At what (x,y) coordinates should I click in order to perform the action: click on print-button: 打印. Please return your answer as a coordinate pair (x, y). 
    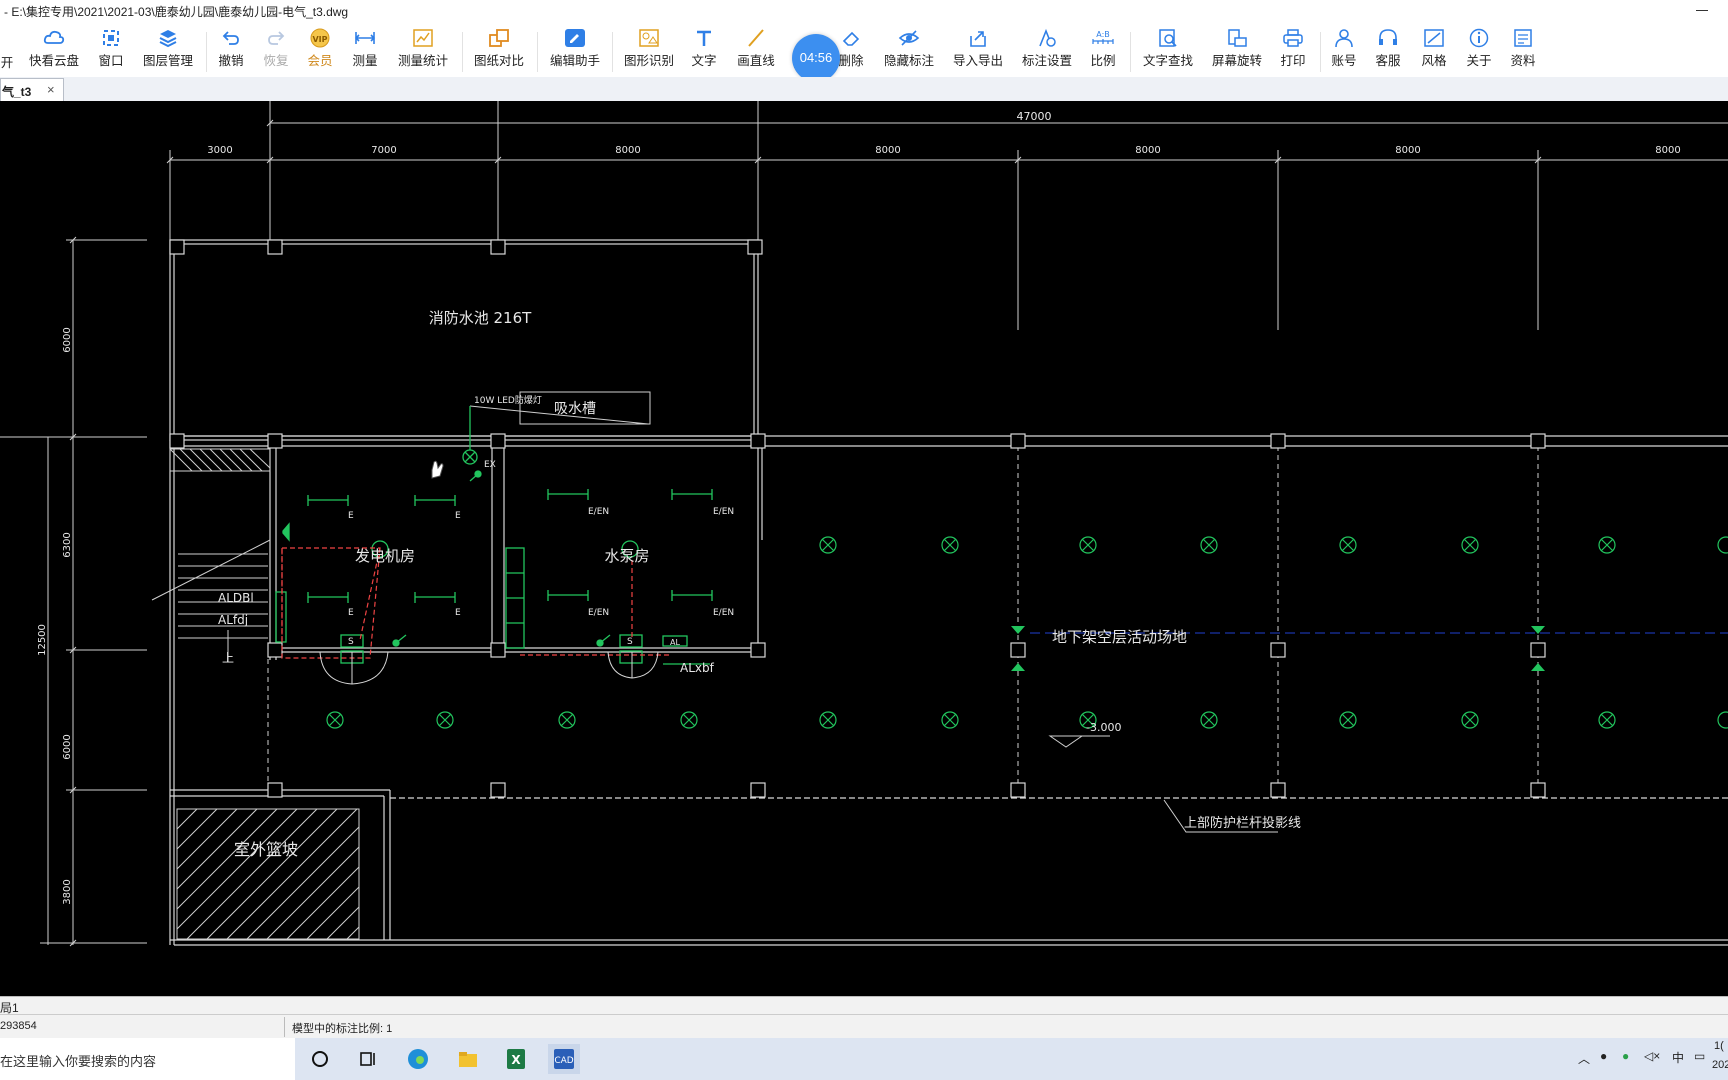
    Looking at the image, I should click on (1293, 50).